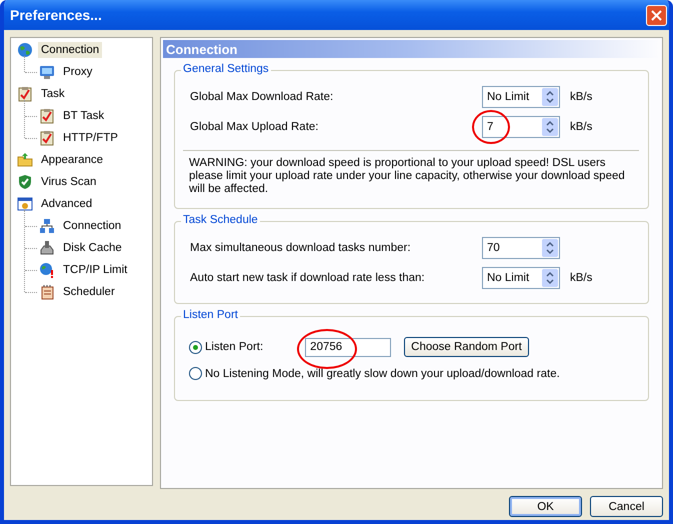  What do you see at coordinates (47, 226) in the screenshot?
I see `network-icon` at bounding box center [47, 226].